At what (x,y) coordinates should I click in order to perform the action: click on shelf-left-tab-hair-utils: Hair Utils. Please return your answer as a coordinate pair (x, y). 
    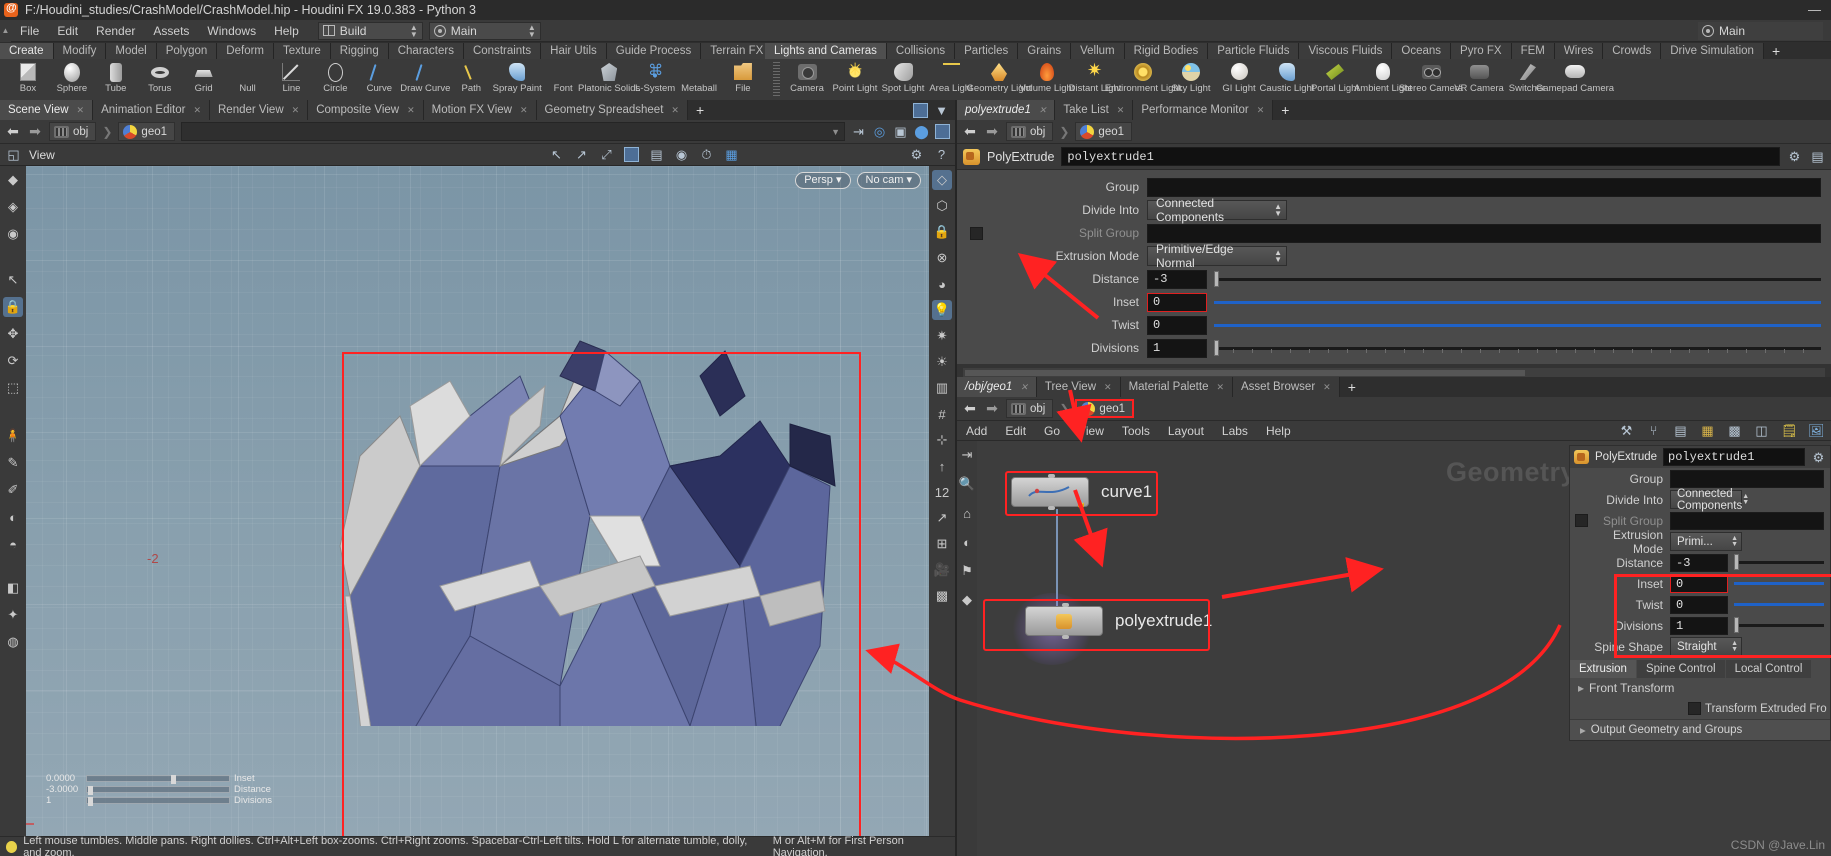
    Looking at the image, I should click on (574, 51).